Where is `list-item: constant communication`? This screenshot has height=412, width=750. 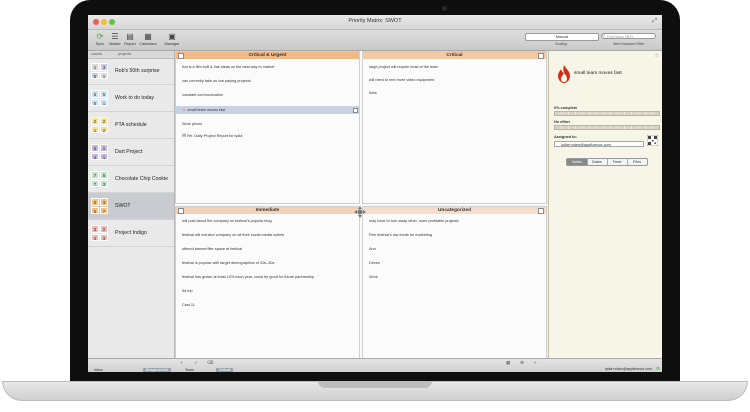
list-item: constant communication is located at coordinates (202, 95).